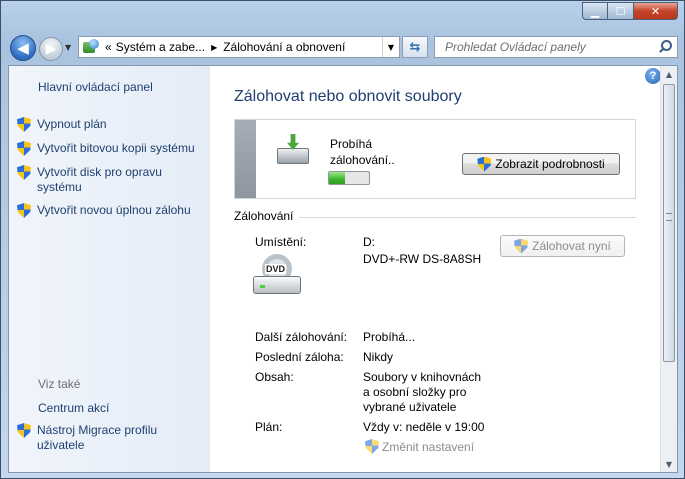 Image resolution: width=685 pixels, height=479 pixels. I want to click on status-line-1: Probíhá, so click(351, 144).